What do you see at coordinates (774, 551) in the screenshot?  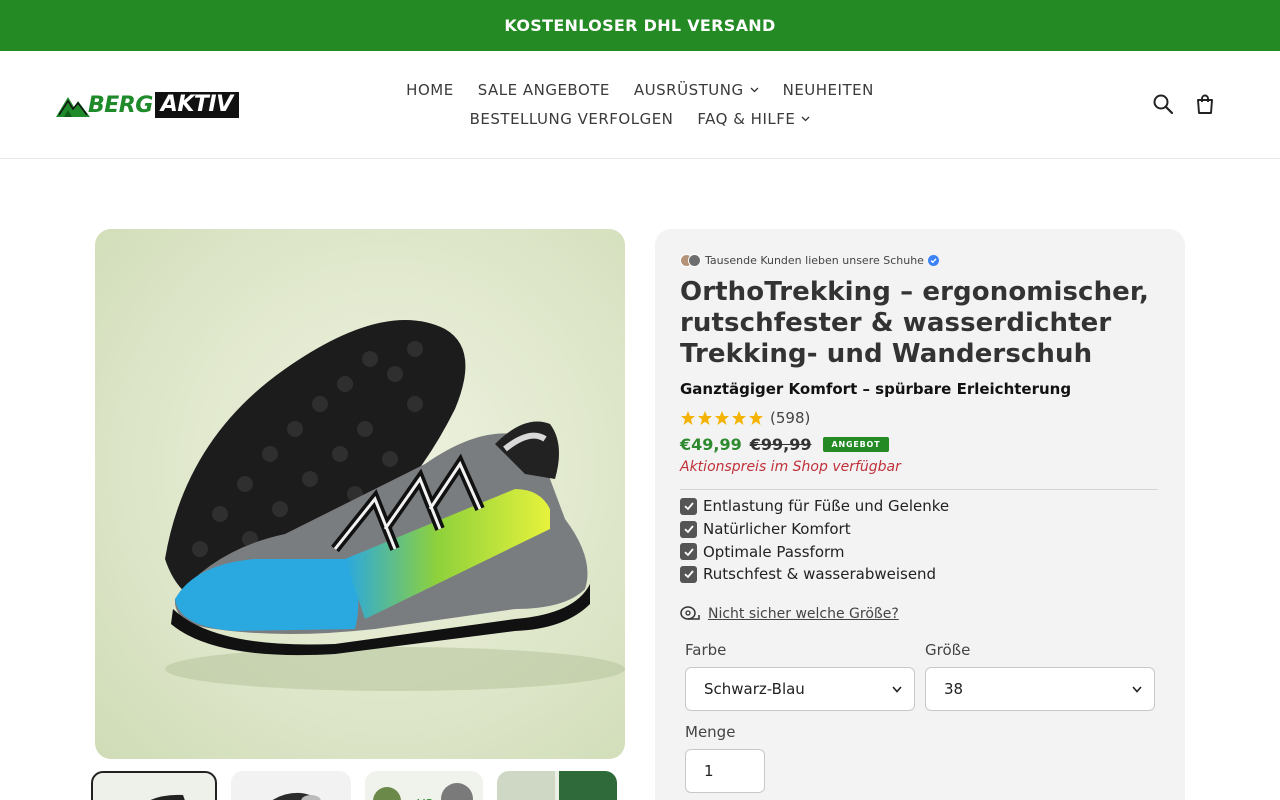 I see `feature-text: Optimale Passform` at bounding box center [774, 551].